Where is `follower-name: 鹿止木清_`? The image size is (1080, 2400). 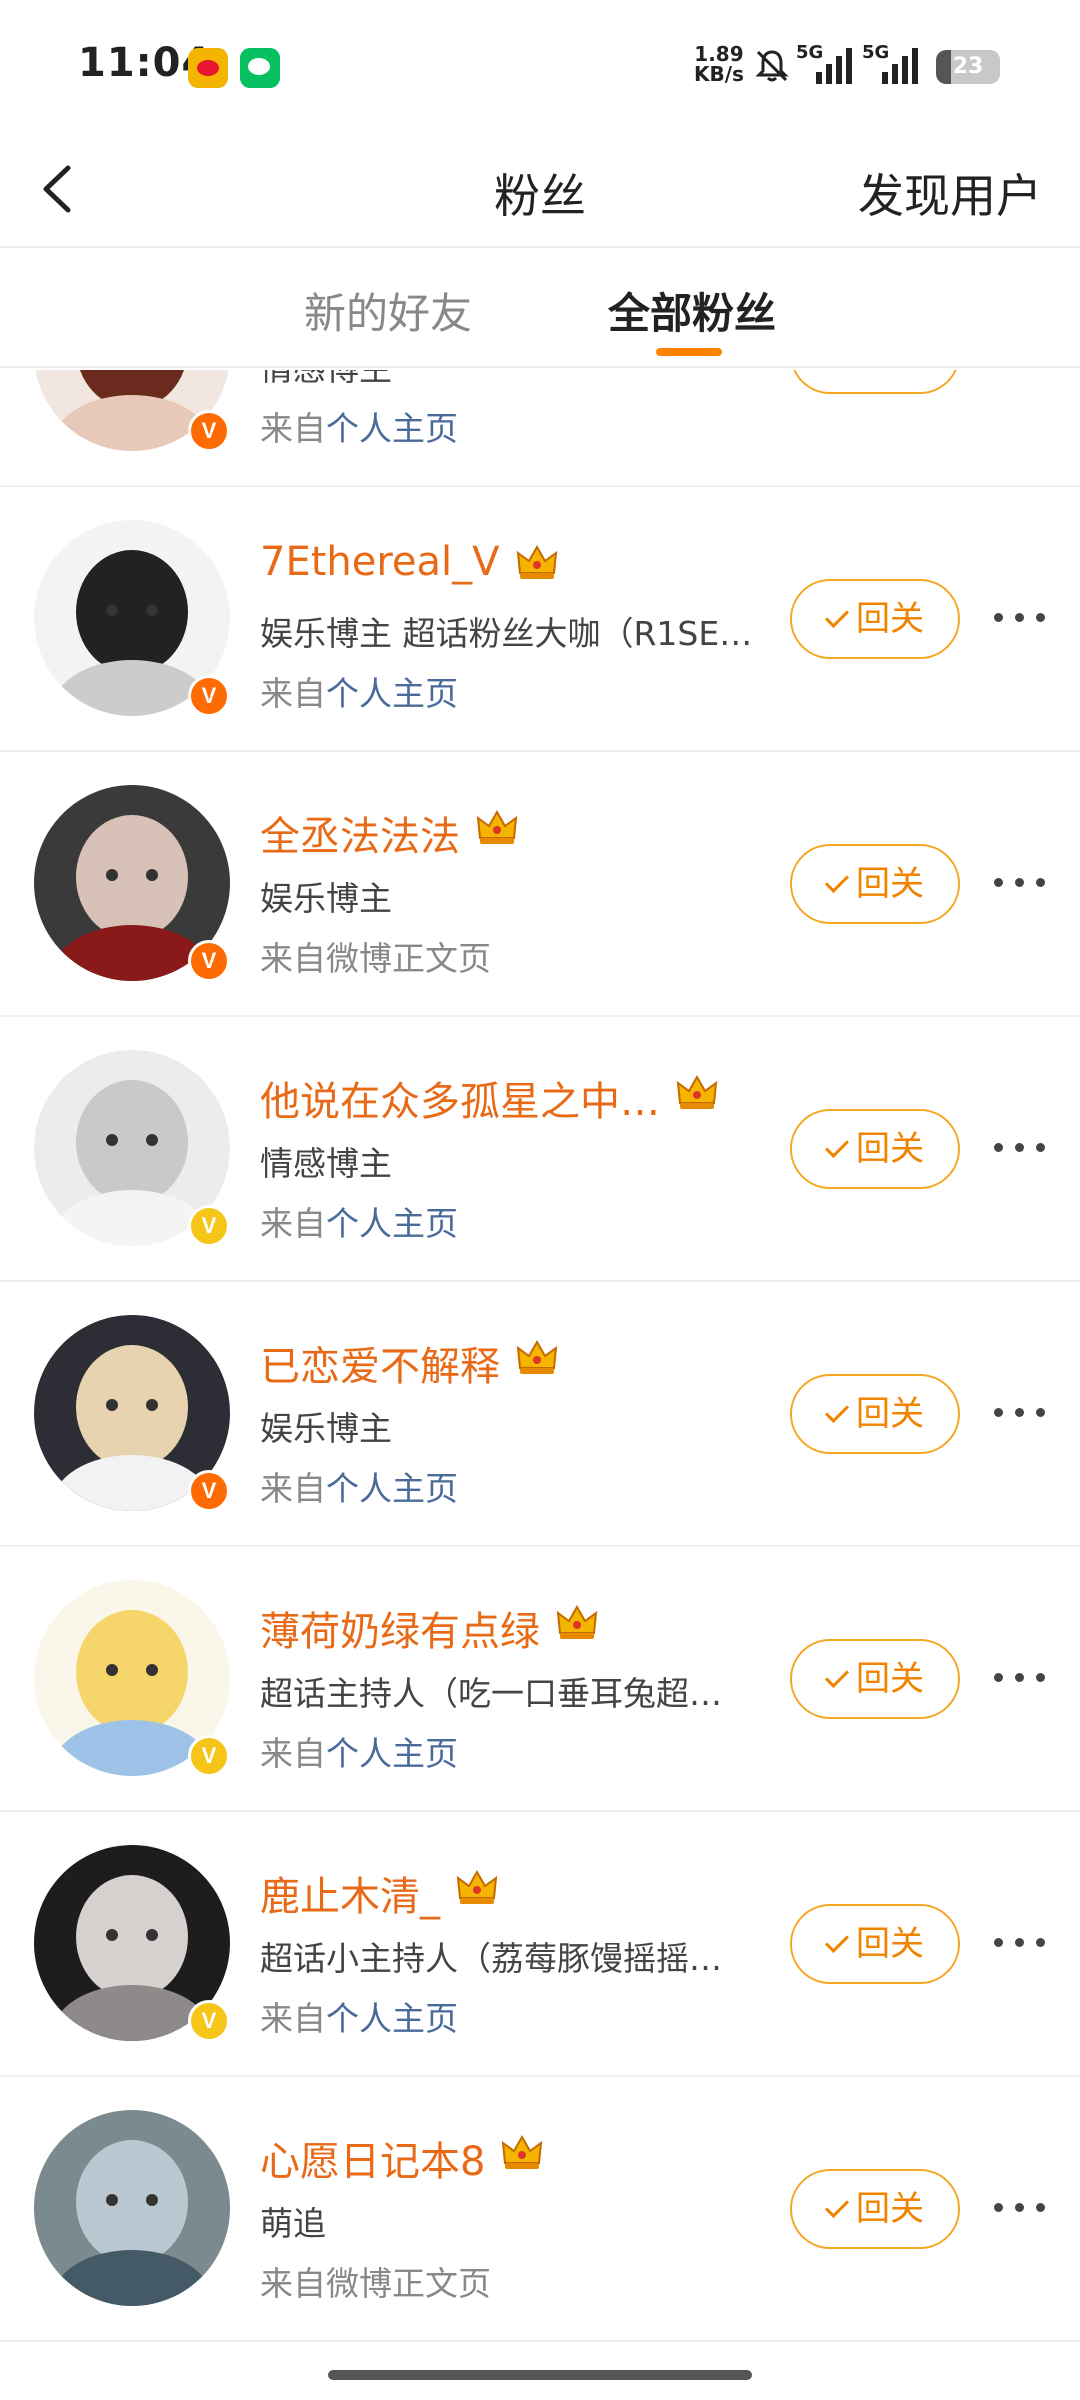
follower-name: 鹿止木清_ is located at coordinates (350, 1893).